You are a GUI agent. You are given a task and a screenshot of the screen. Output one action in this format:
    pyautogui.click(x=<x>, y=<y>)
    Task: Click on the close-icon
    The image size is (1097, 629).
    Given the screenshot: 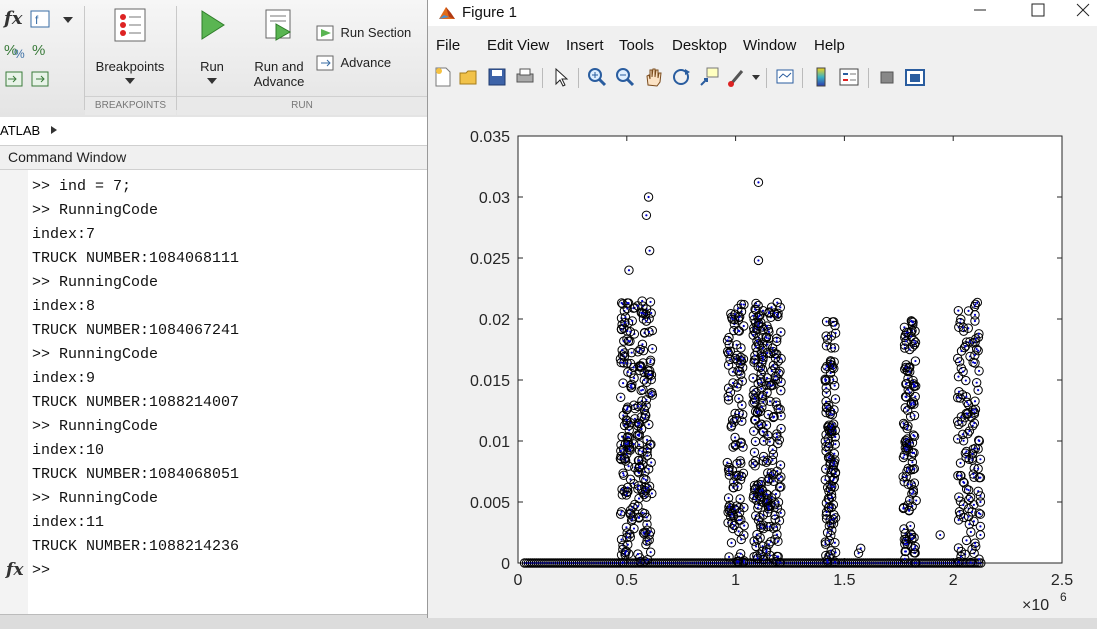 What is the action you would take?
    pyautogui.click(x=1082, y=13)
    